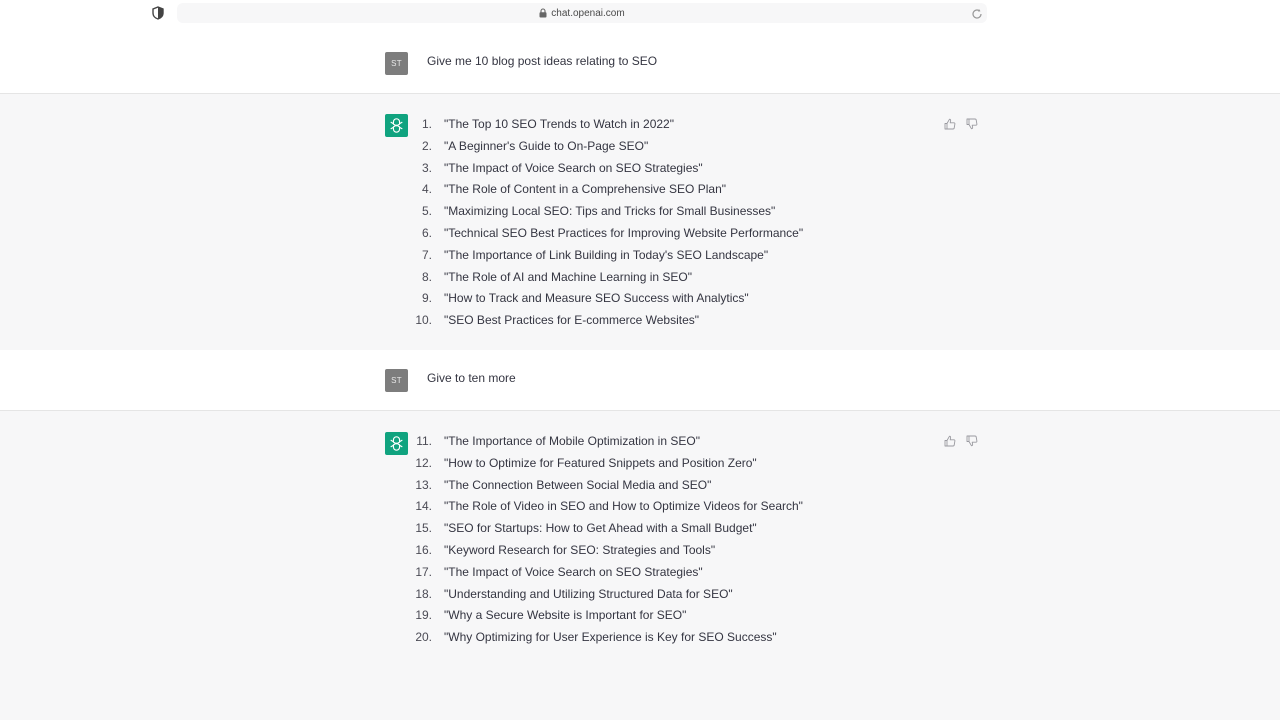 Image resolution: width=1280 pixels, height=720 pixels. I want to click on lock-icon, so click(543, 13).